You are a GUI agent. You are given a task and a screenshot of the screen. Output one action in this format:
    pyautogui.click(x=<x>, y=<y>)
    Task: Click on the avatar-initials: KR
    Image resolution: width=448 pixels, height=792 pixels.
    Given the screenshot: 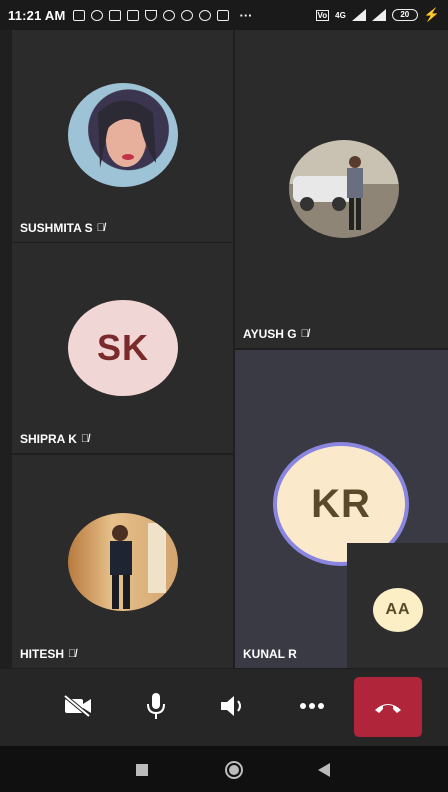 What is the action you would take?
    pyautogui.click(x=341, y=503)
    